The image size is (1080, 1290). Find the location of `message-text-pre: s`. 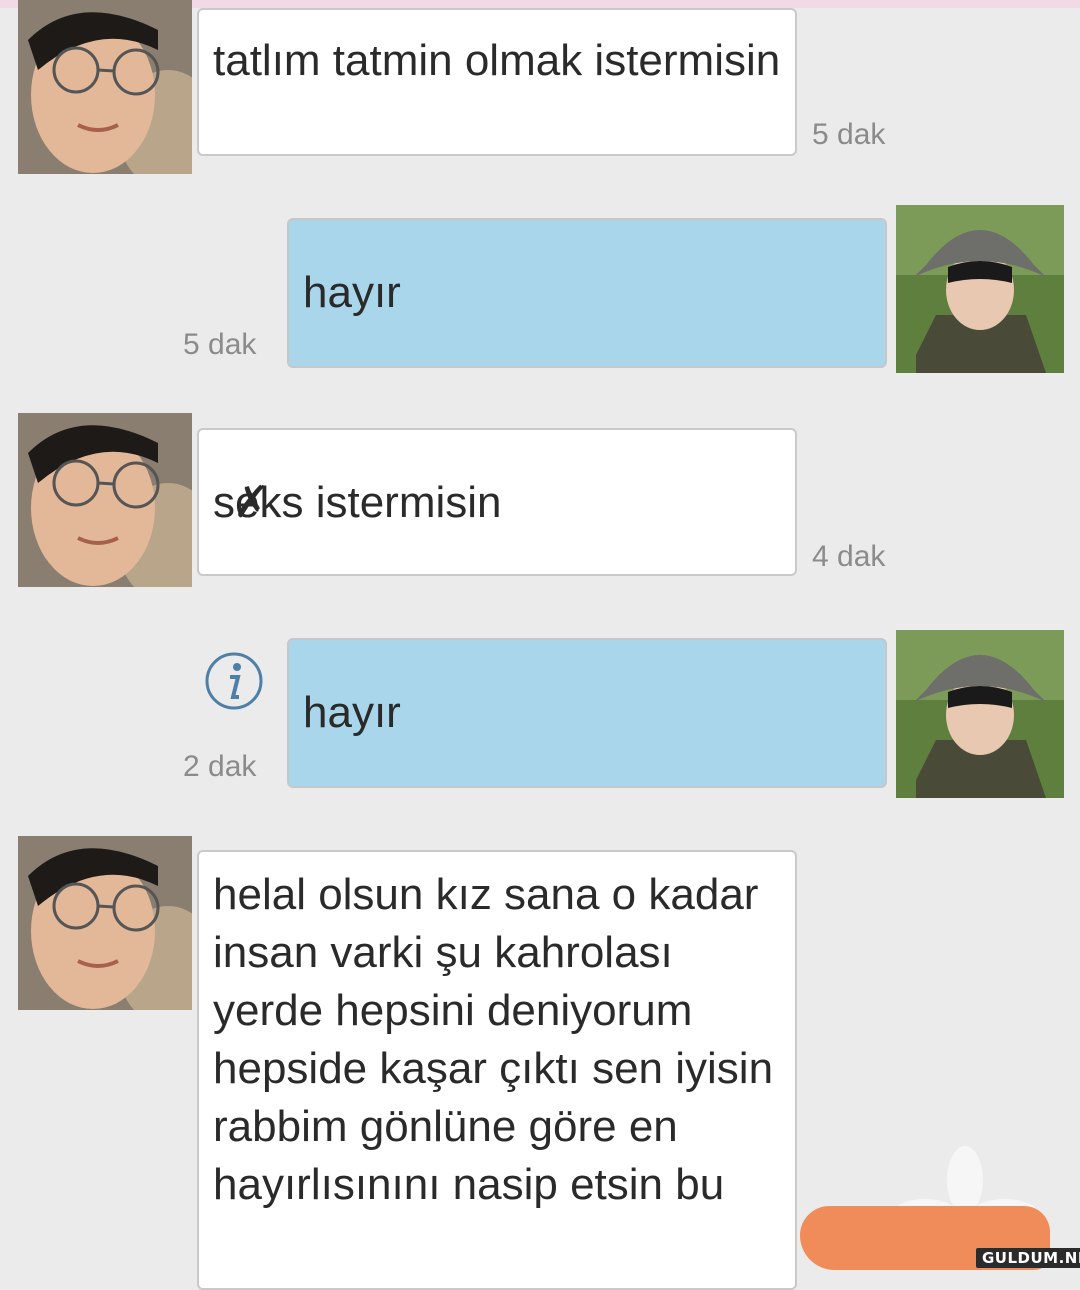

message-text-pre: s is located at coordinates (224, 502).